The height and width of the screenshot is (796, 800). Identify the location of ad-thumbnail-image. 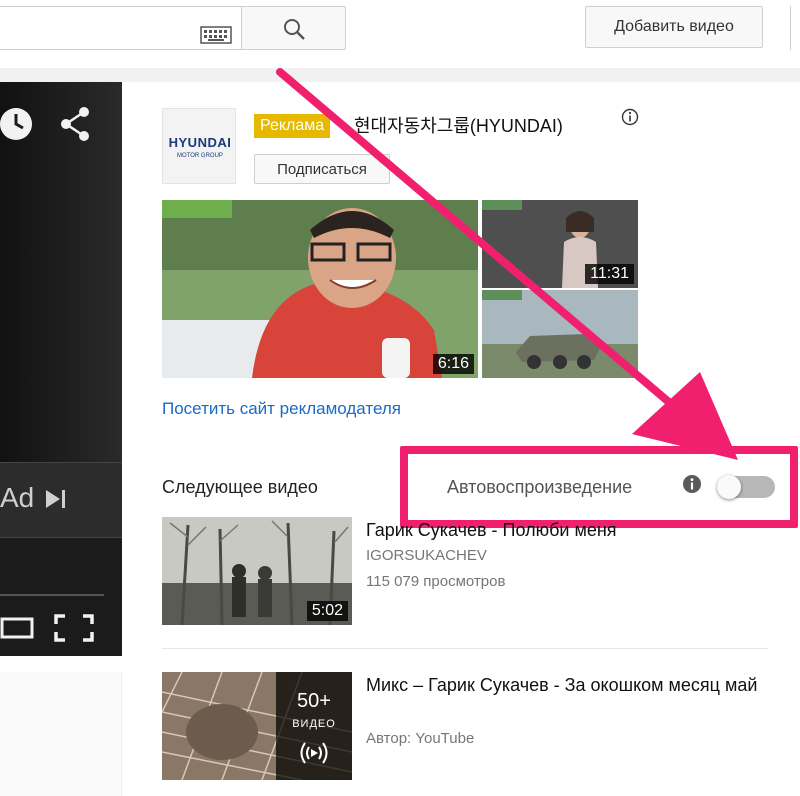
(320, 289).